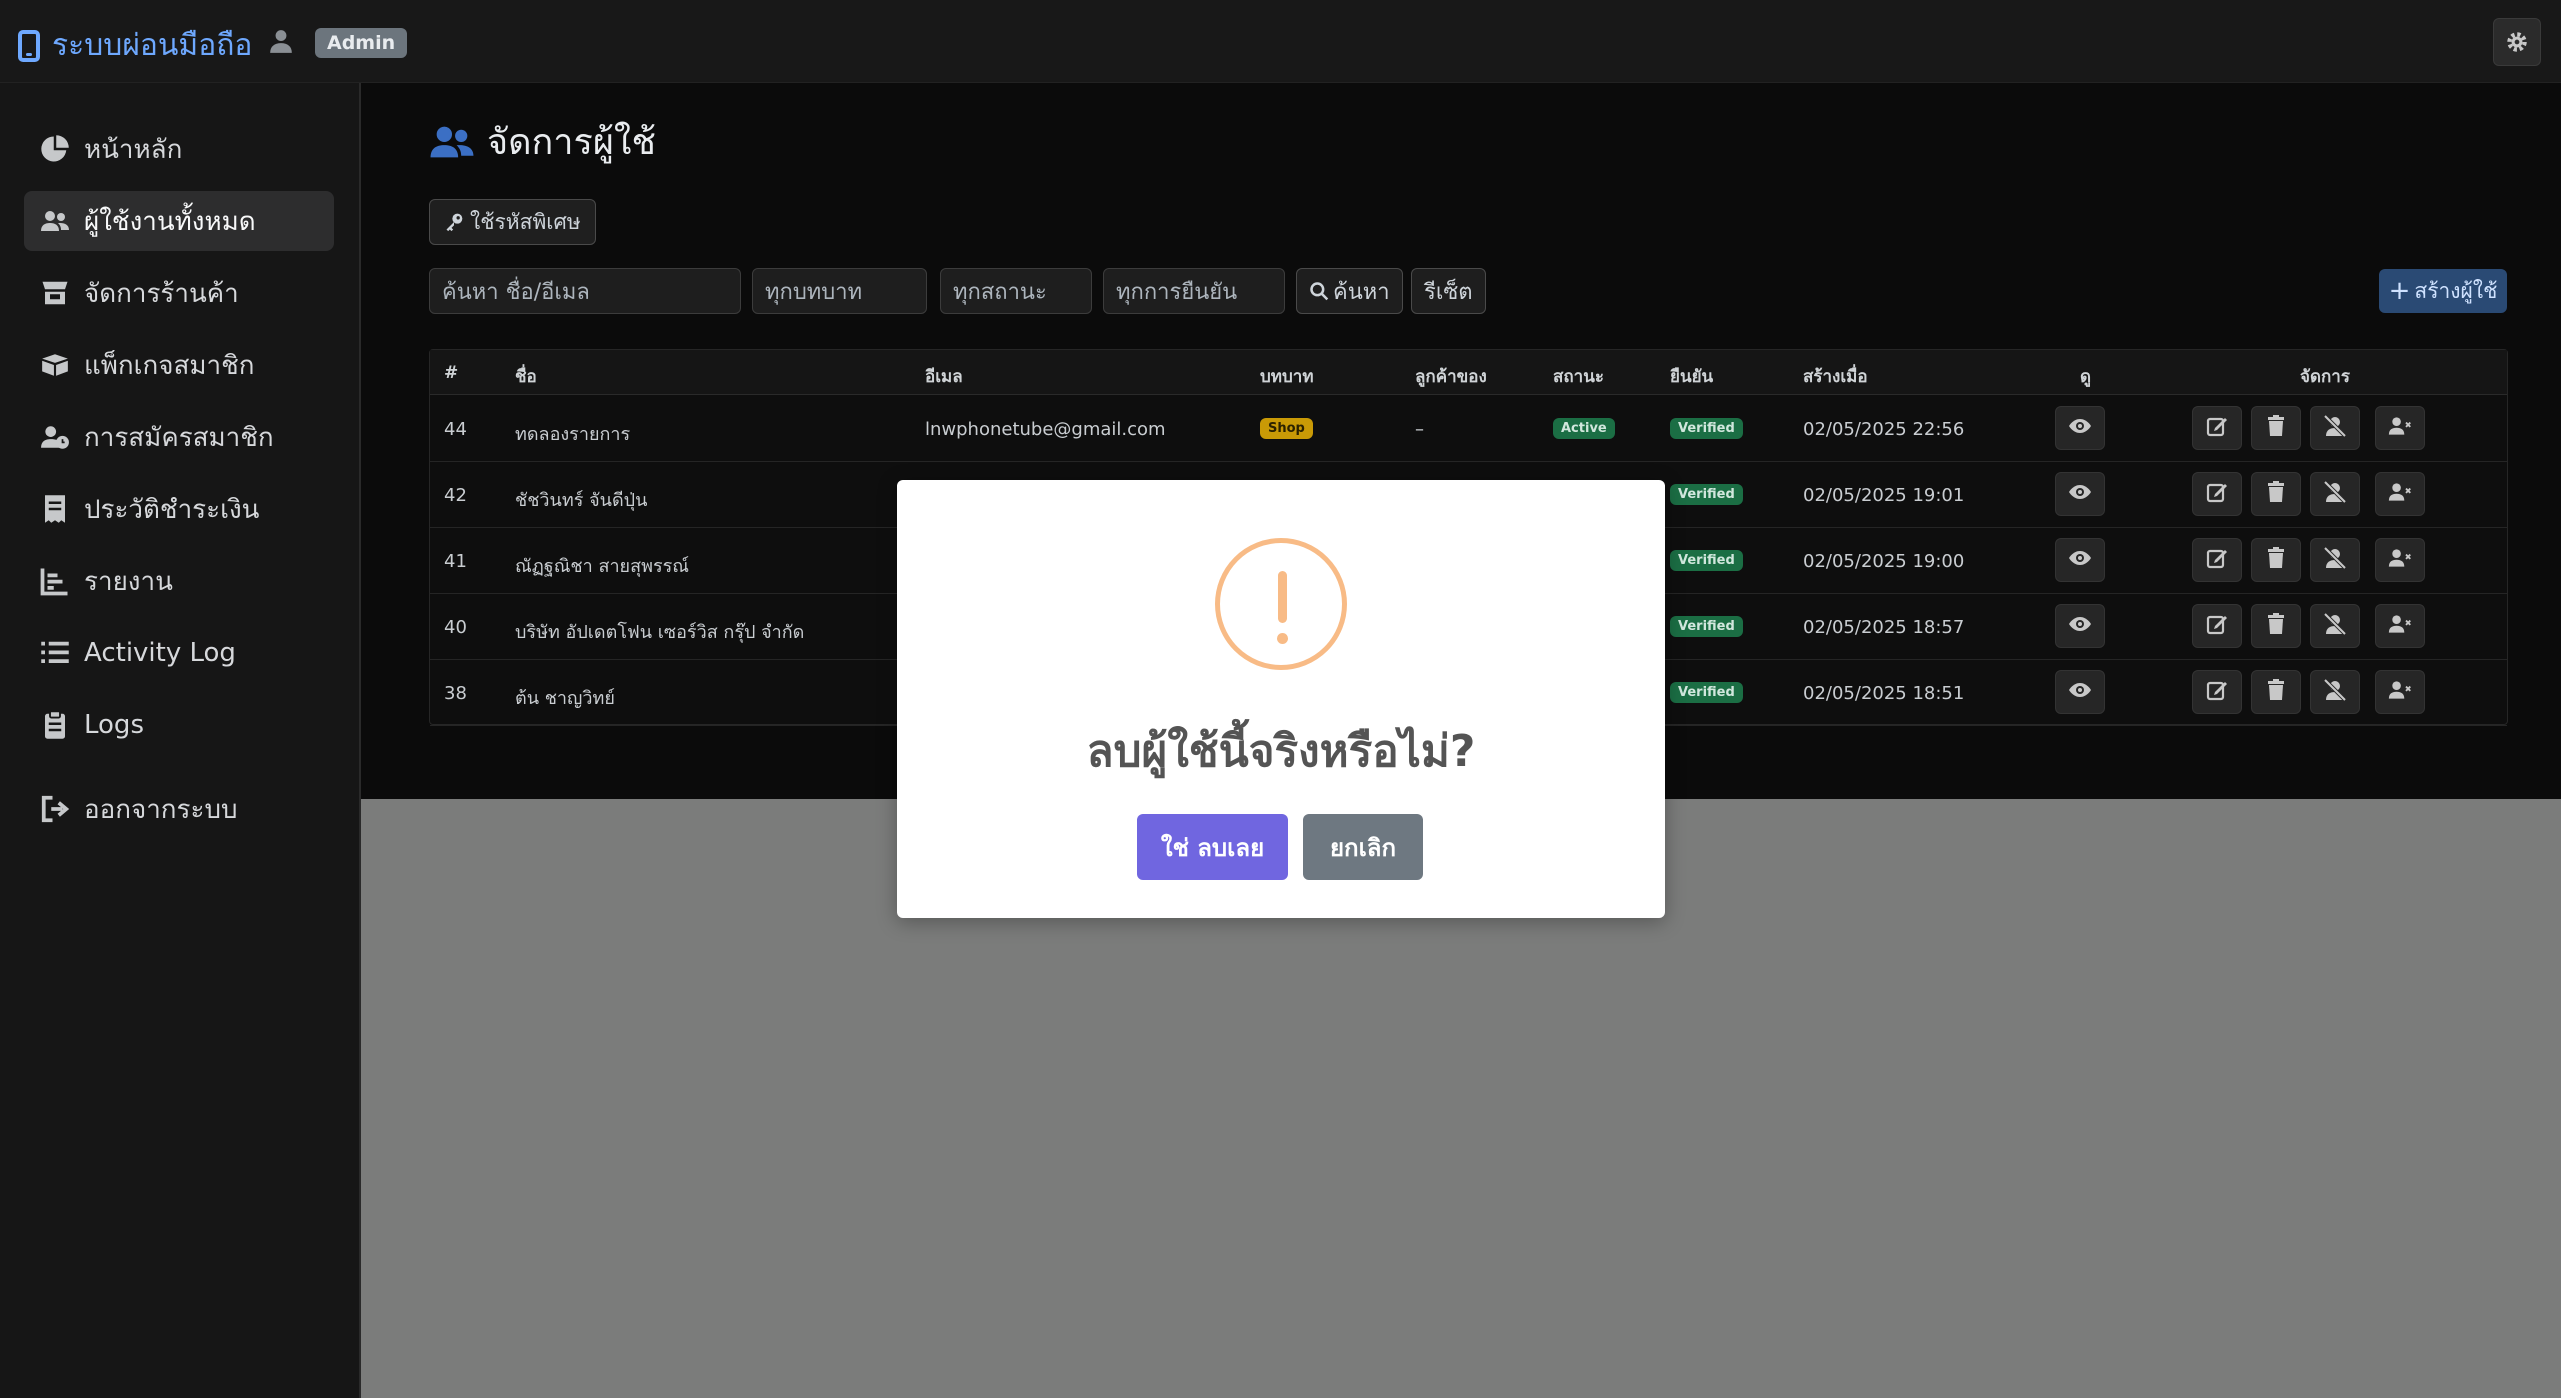 This screenshot has width=2561, height=1398. Describe the element at coordinates (55, 809) in the screenshot. I see `sign-out-icon` at that location.